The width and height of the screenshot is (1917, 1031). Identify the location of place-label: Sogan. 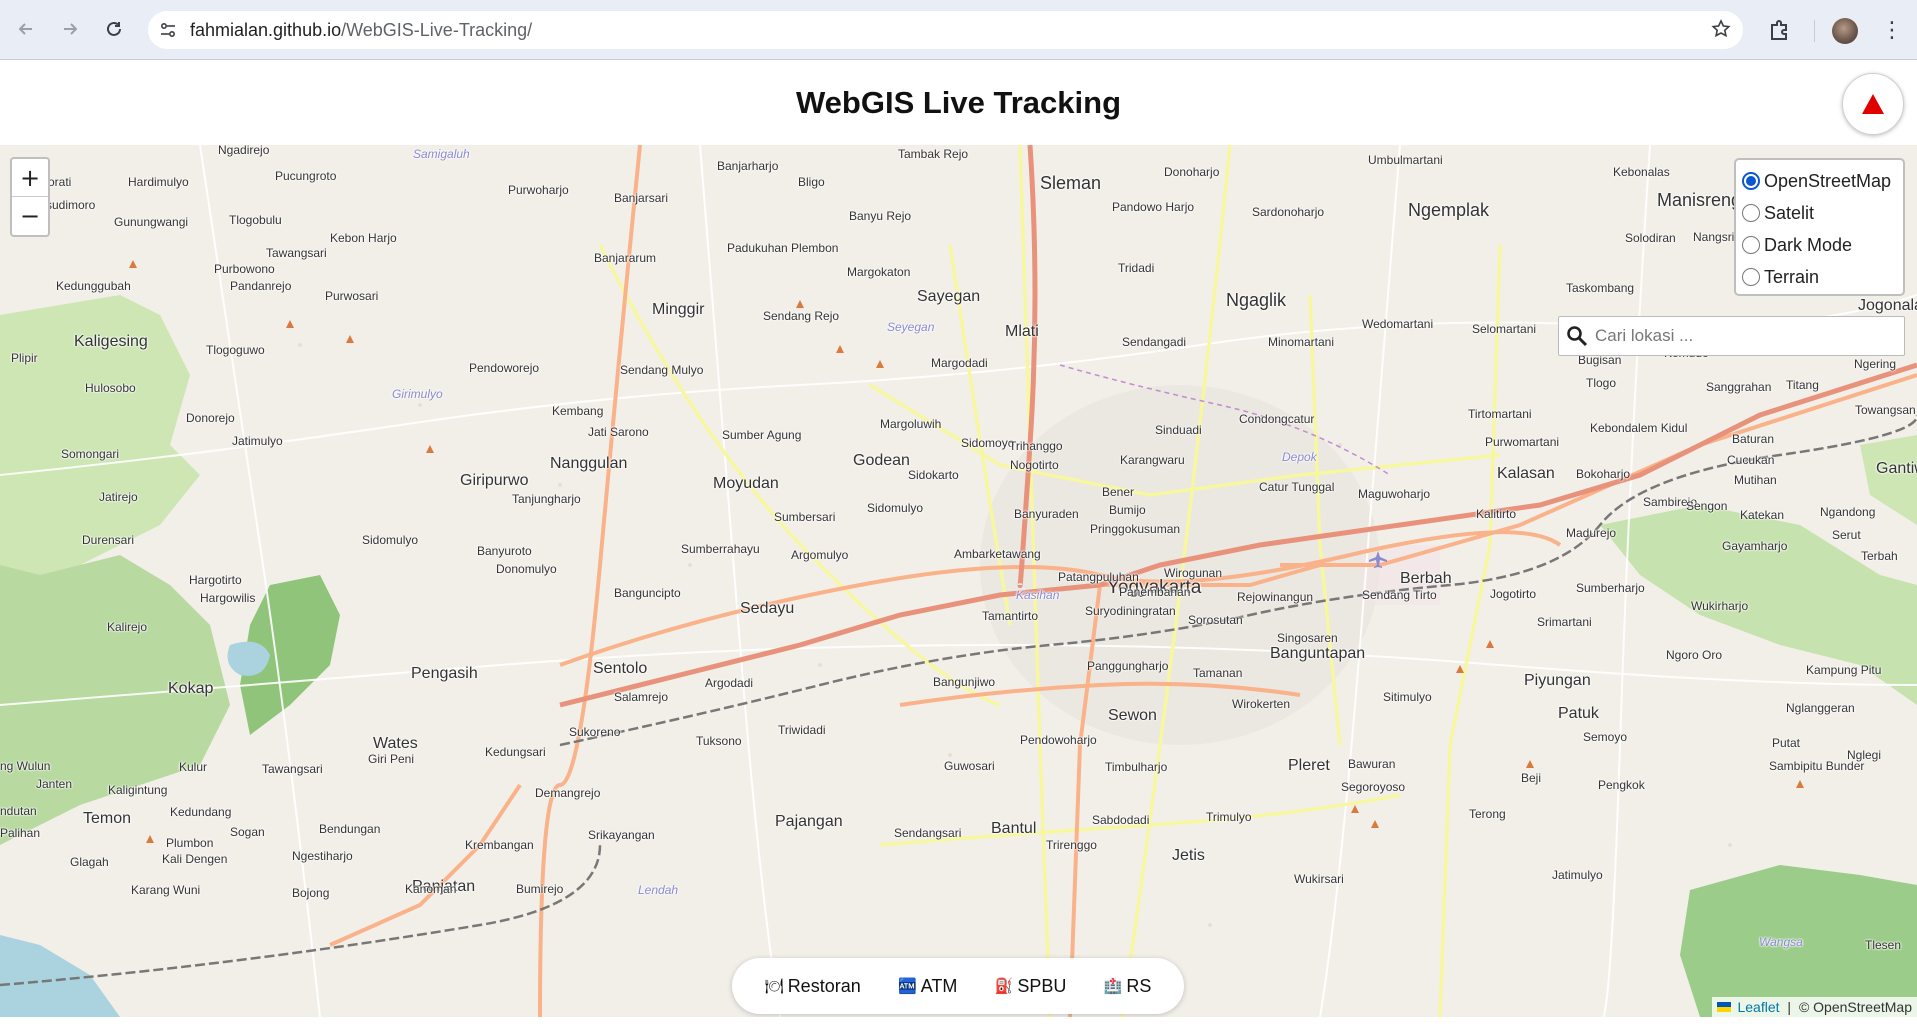
(247, 832).